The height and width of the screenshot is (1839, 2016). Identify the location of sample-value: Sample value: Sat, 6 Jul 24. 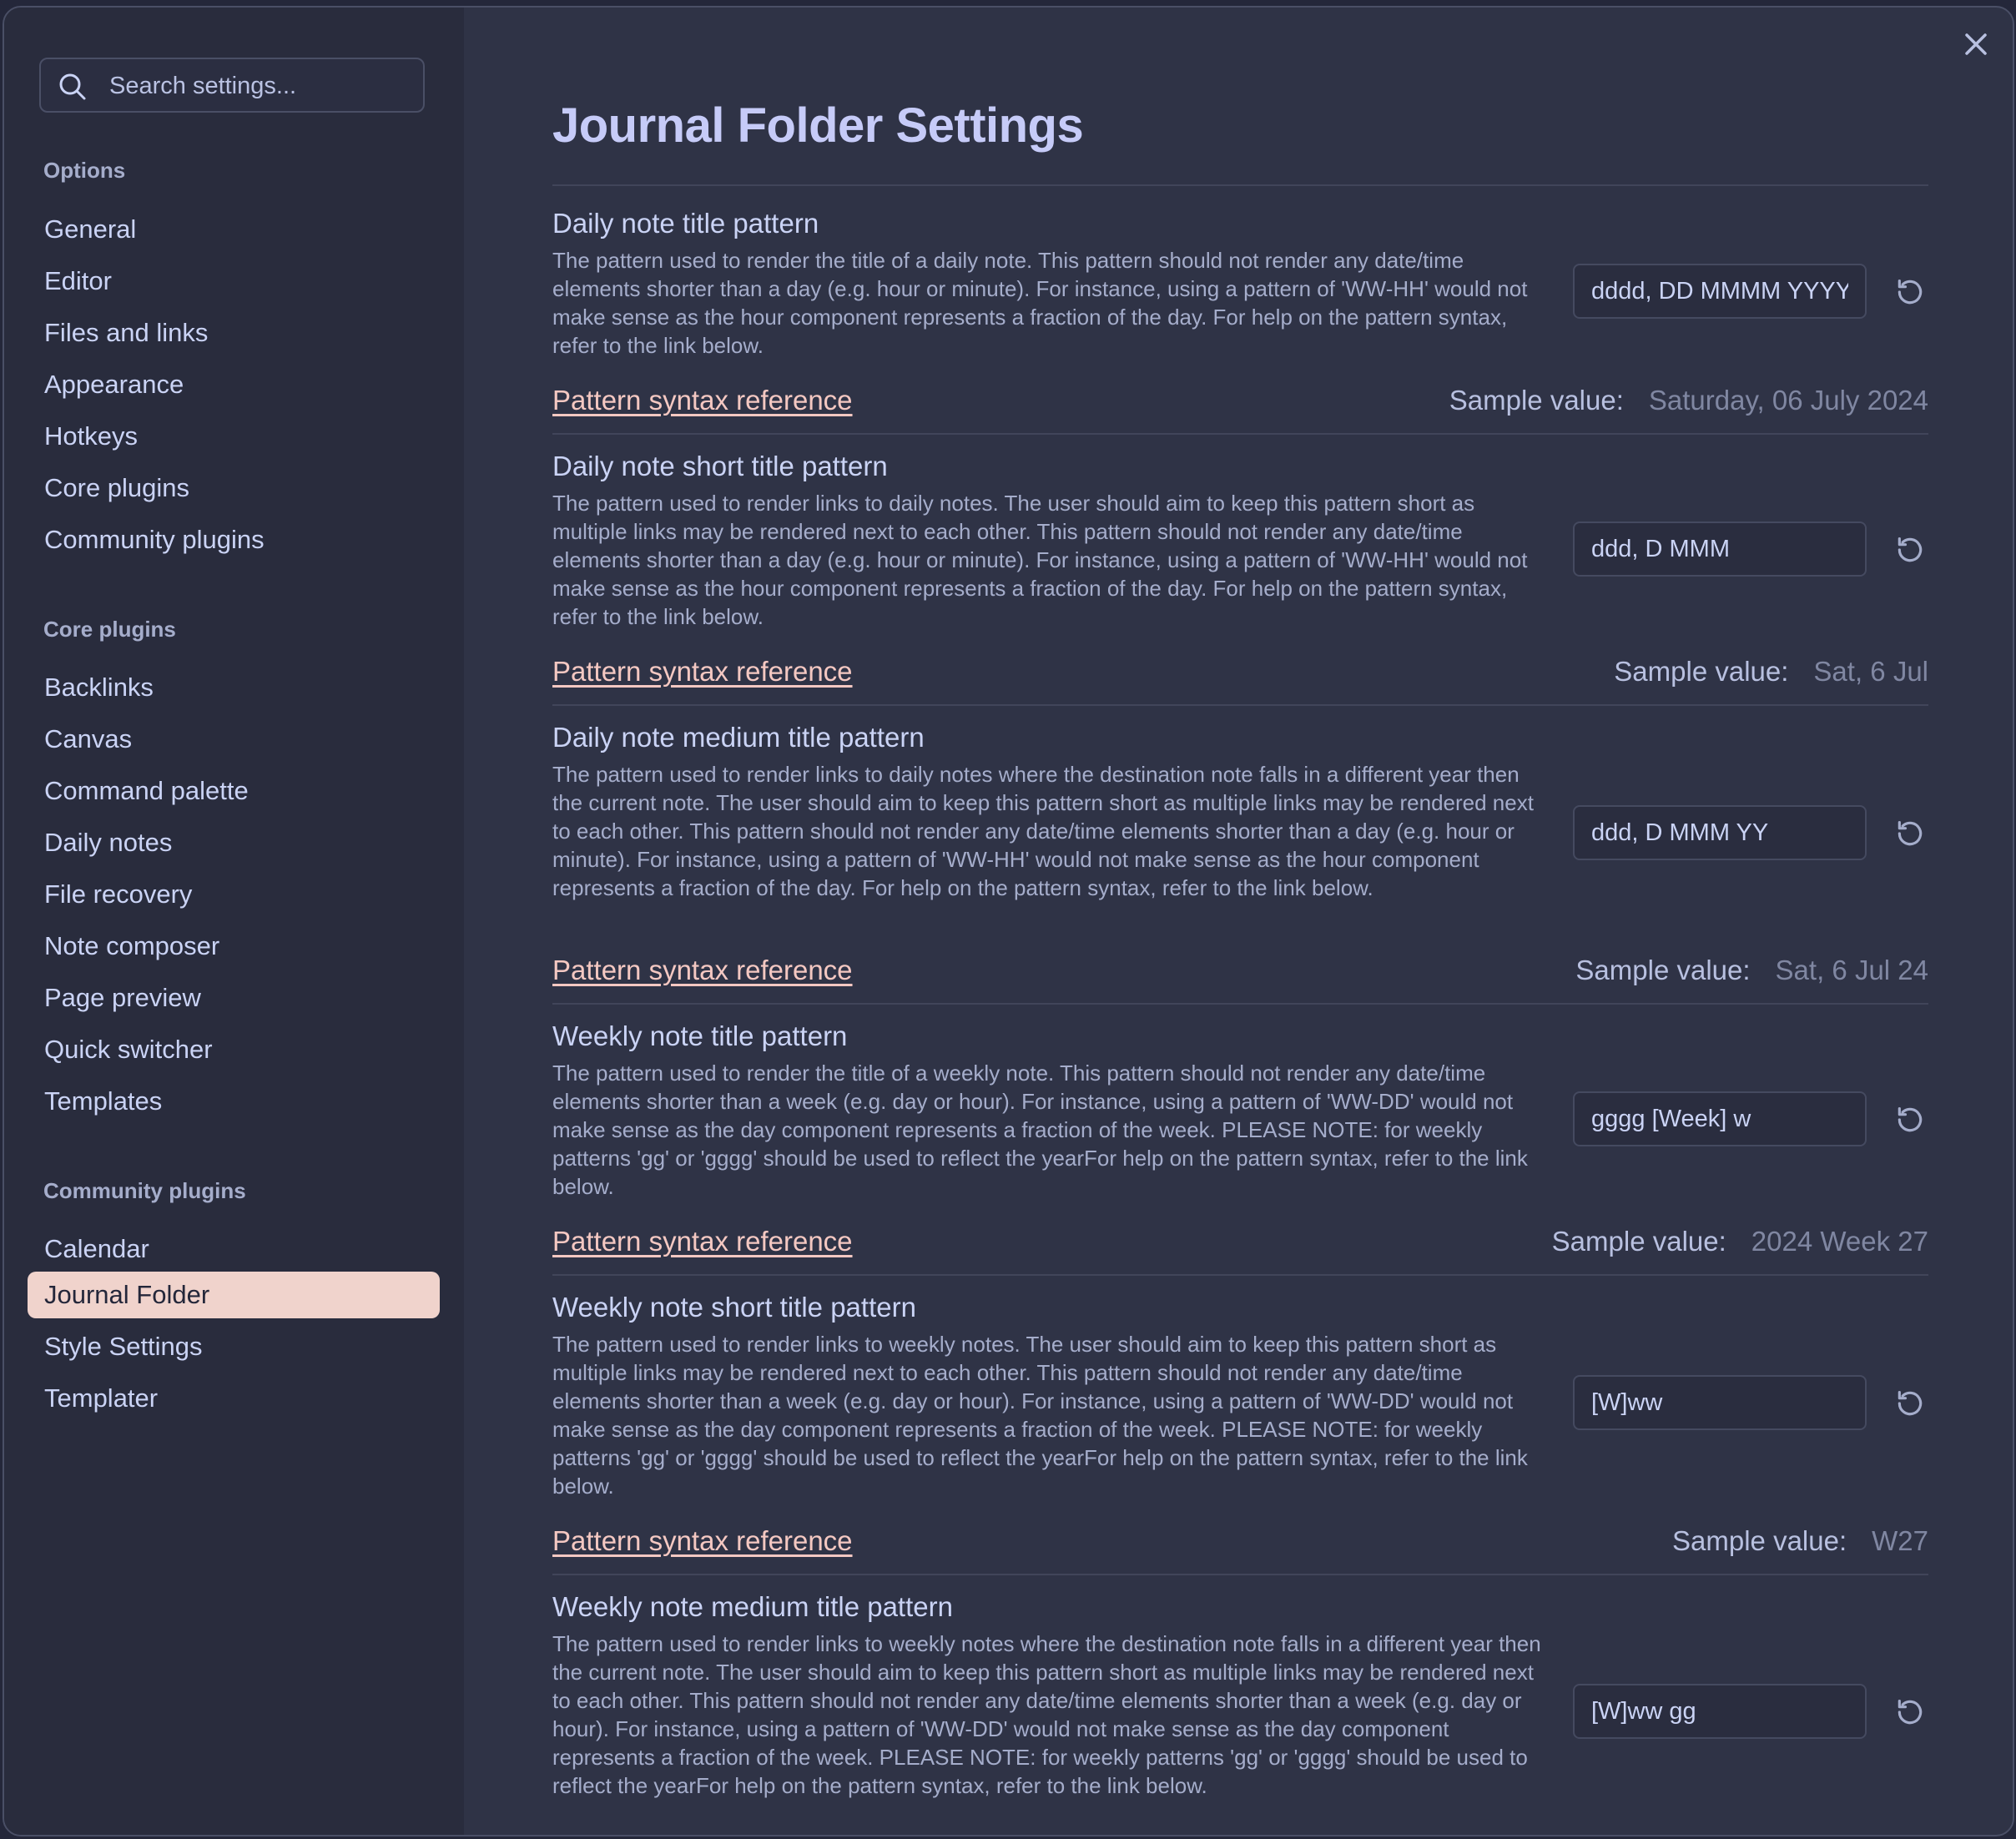
(1751, 970).